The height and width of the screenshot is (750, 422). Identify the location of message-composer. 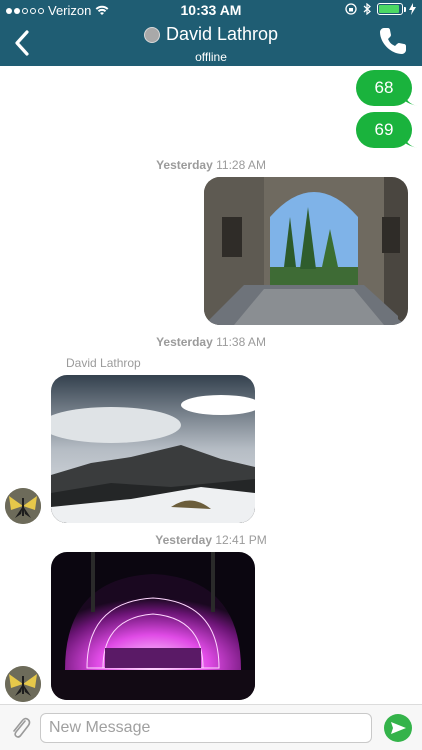
(211, 727).